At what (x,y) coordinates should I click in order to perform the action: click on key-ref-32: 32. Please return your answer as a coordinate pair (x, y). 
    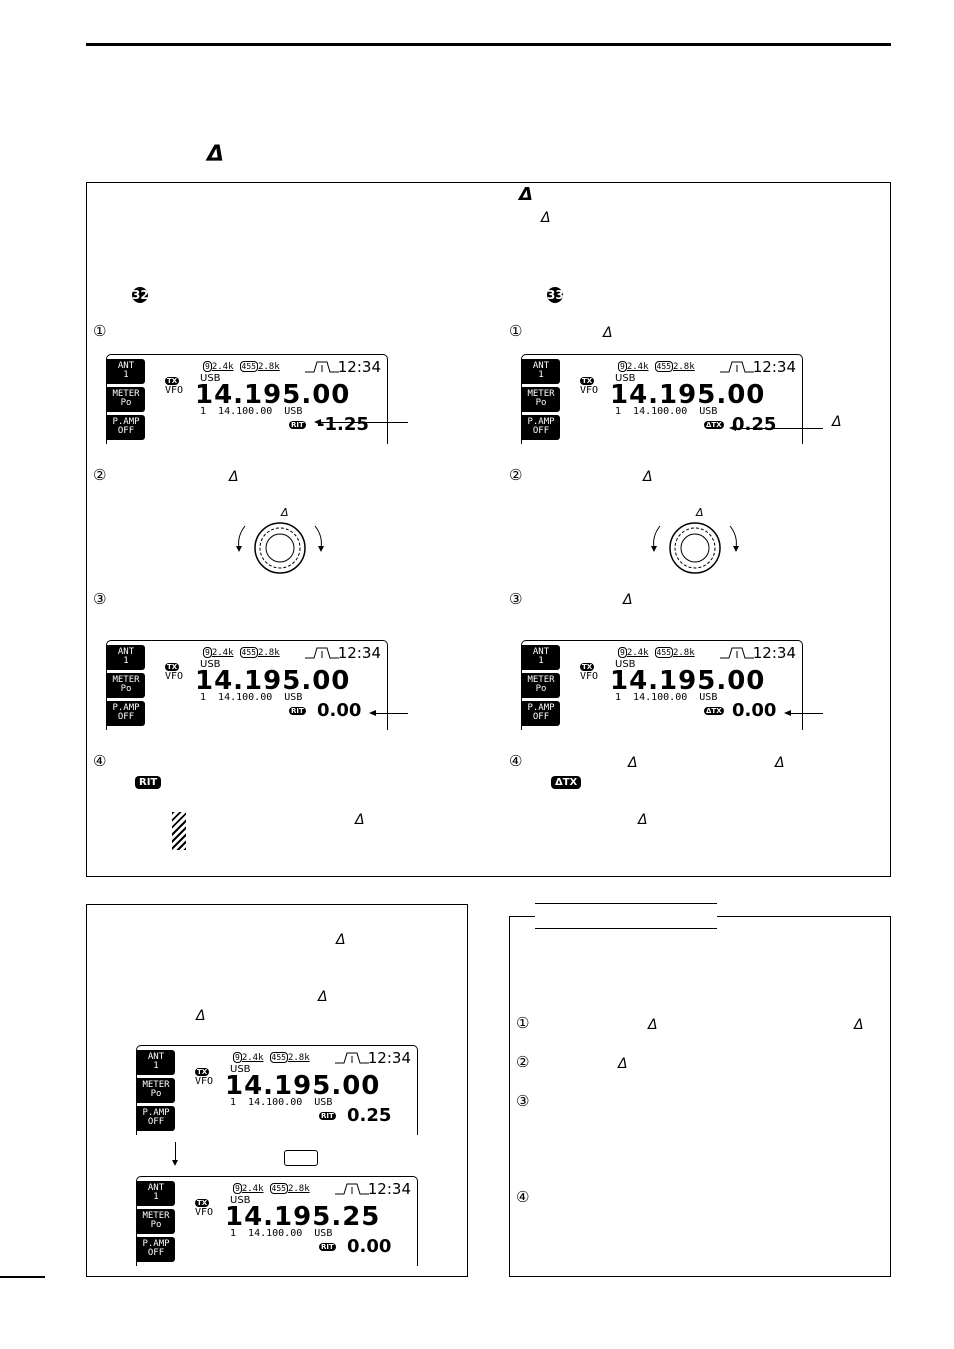
    Looking at the image, I should click on (140, 295).